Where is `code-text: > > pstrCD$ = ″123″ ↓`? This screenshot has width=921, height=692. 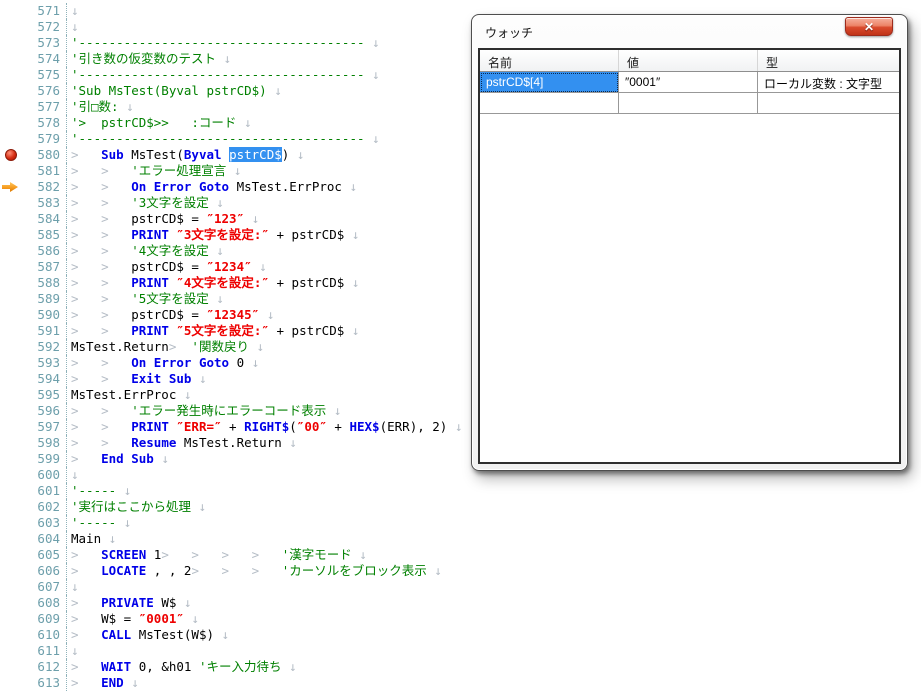
code-text: > > pstrCD$ = ″123″ ↓ is located at coordinates (163, 219).